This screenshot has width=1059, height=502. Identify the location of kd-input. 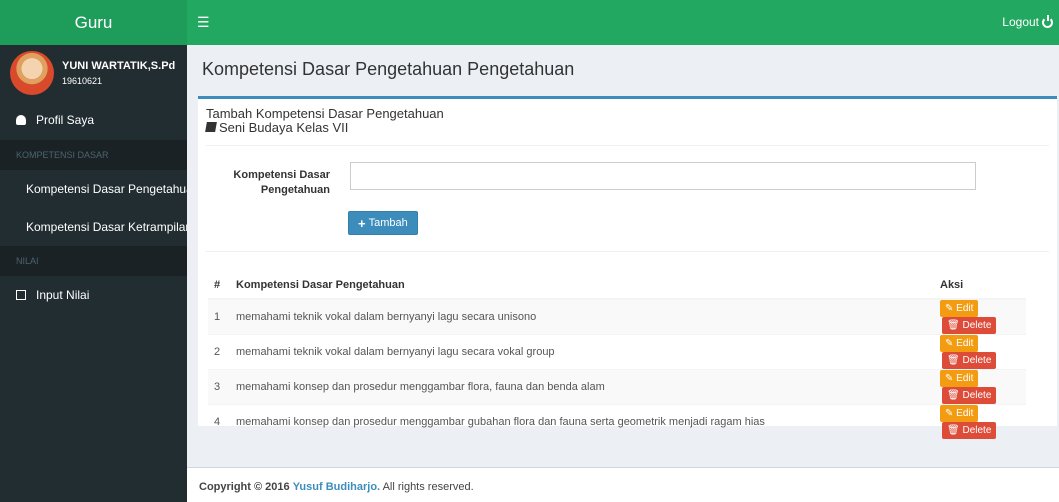
(663, 176).